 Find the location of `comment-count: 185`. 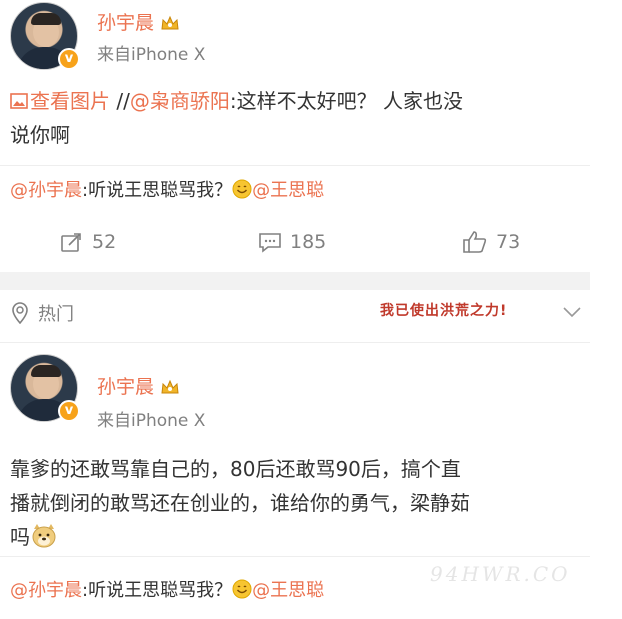

comment-count: 185 is located at coordinates (308, 242).